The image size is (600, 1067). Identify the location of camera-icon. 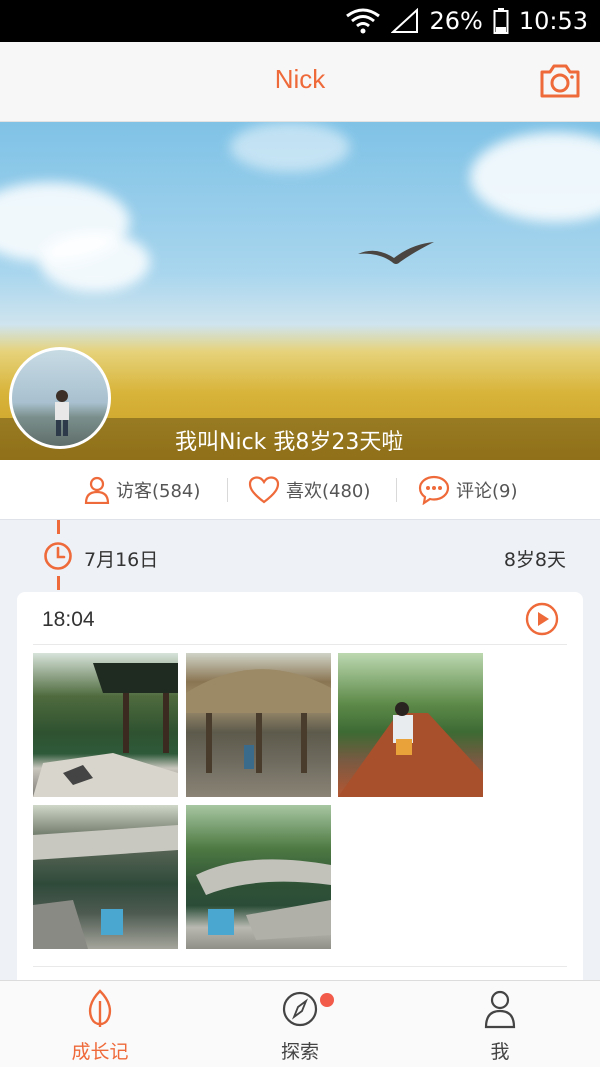
(560, 81).